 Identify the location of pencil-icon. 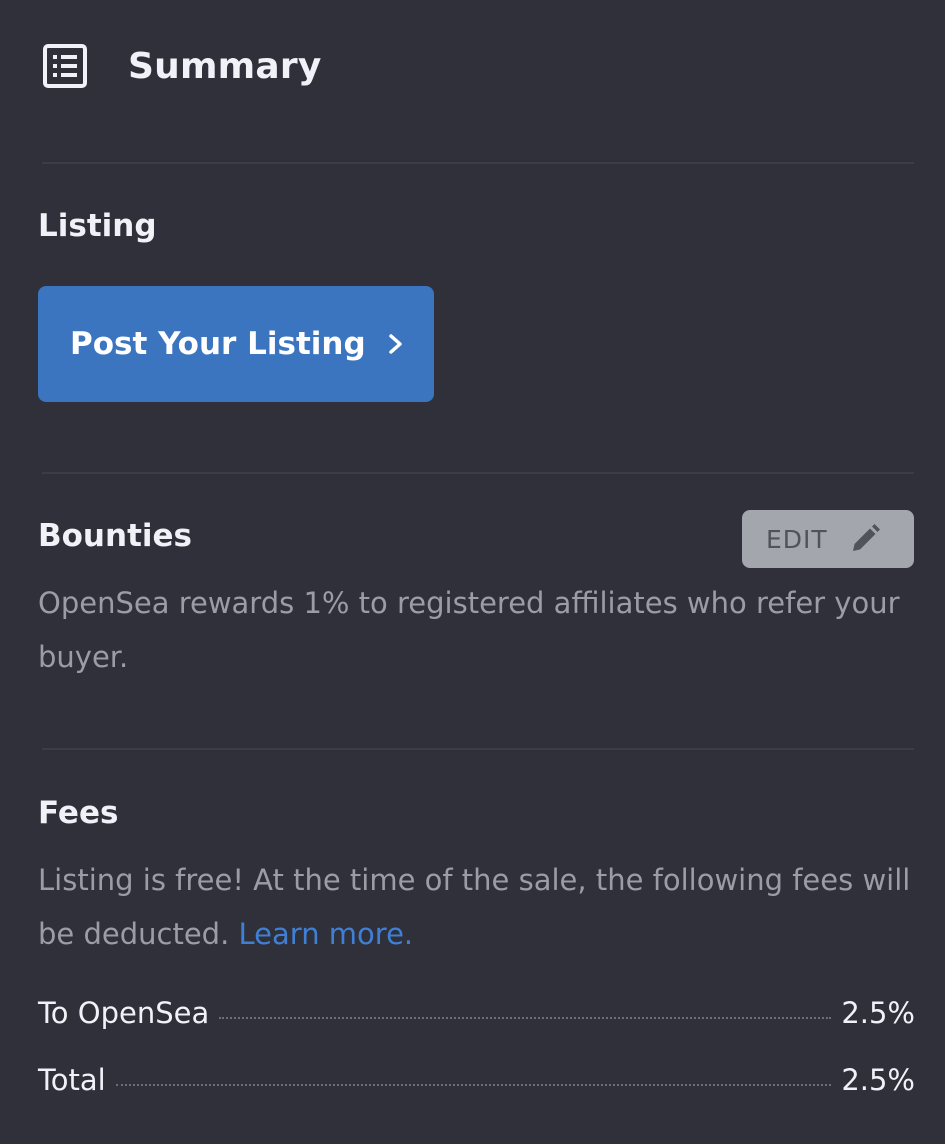
(865, 539).